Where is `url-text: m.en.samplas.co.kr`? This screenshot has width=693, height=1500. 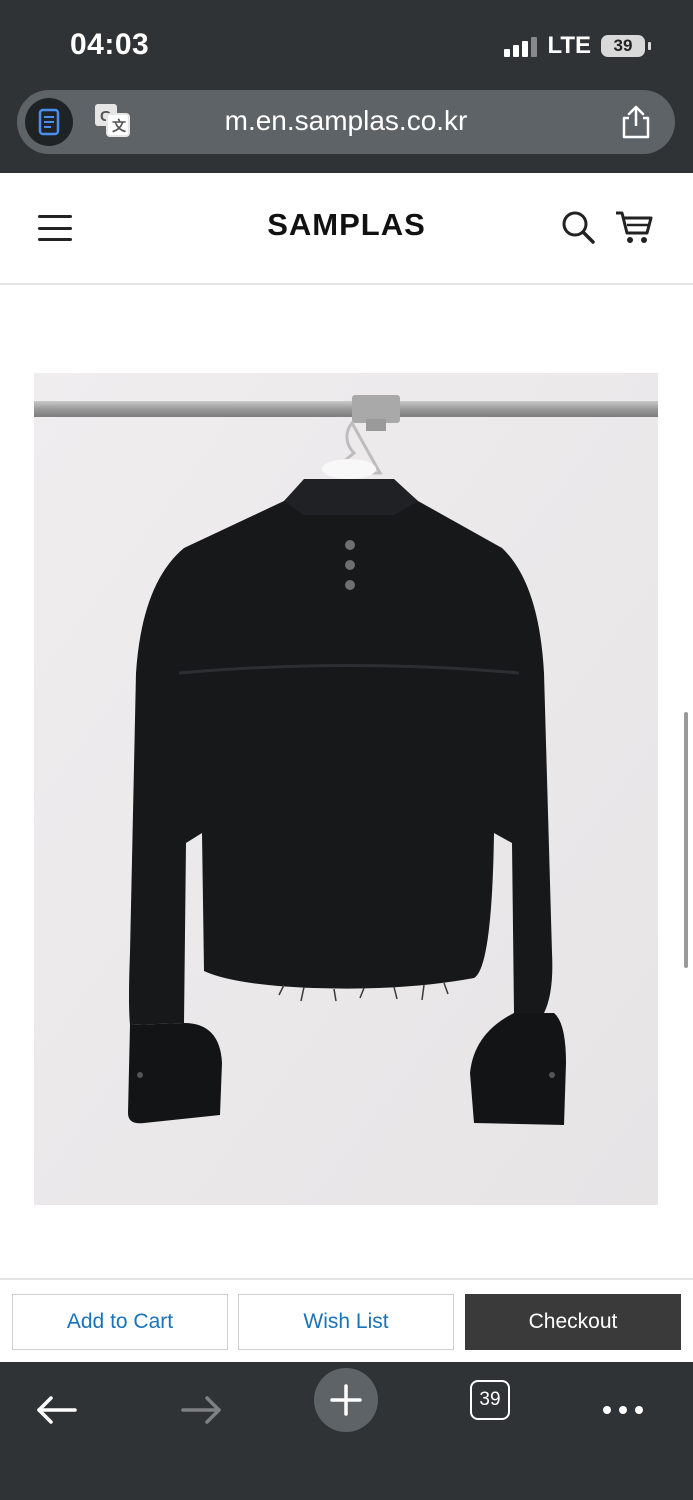
url-text: m.en.samplas.co.kr is located at coordinates (346, 121).